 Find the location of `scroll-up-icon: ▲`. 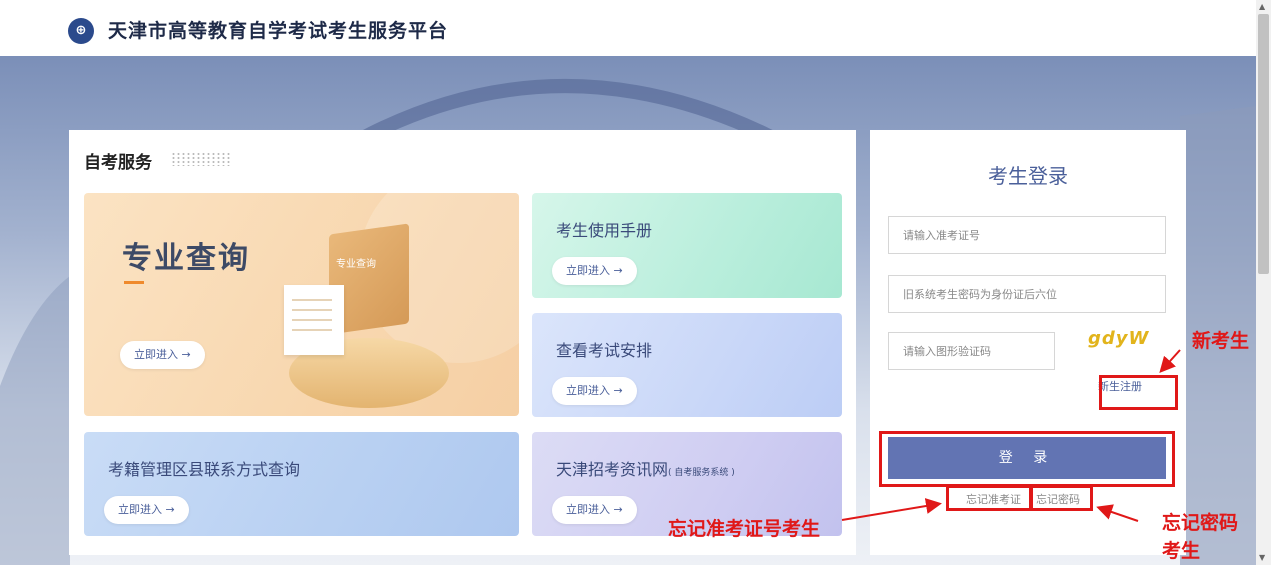

scroll-up-icon: ▲ is located at coordinates (1262, 6).